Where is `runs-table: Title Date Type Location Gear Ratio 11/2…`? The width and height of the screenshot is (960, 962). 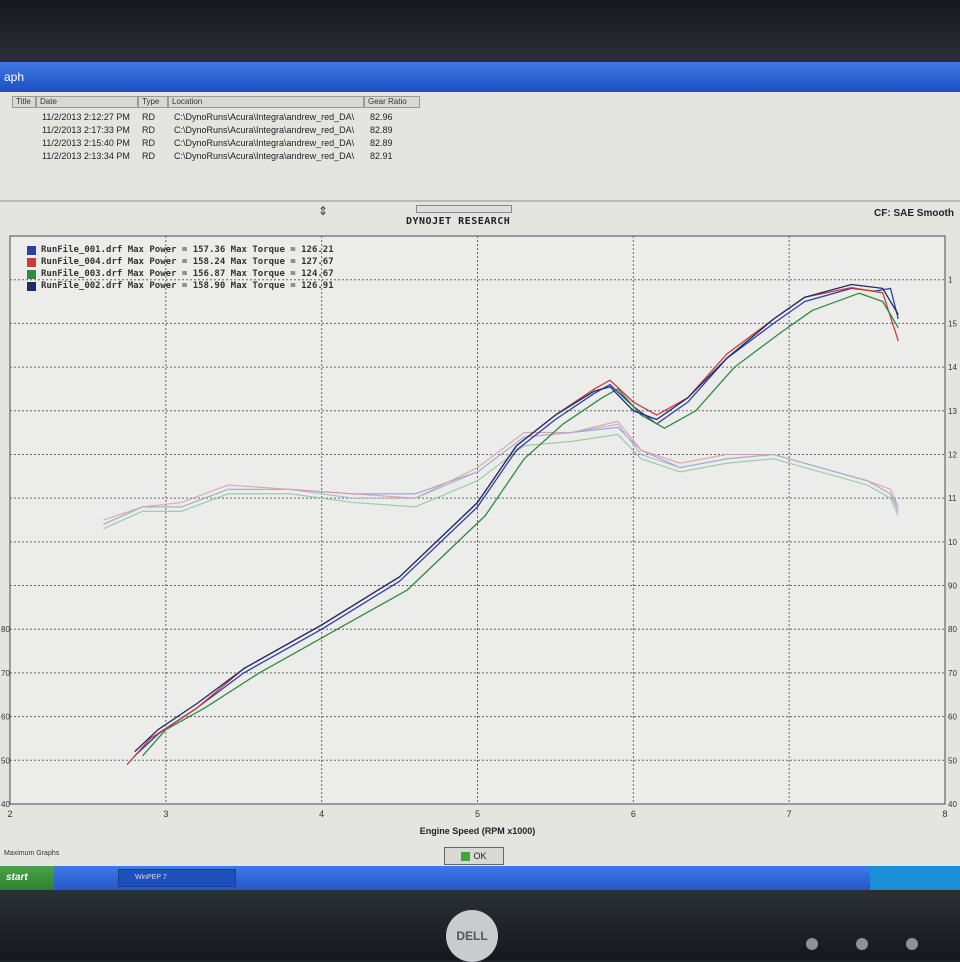 runs-table: Title Date Type Location Gear Ratio 11/2… is located at coordinates (480, 146).